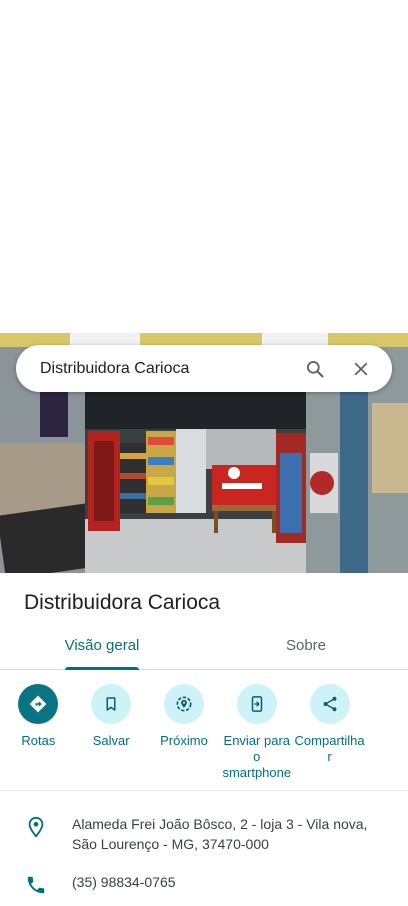 The width and height of the screenshot is (408, 906). I want to click on close-icon, so click(361, 369).